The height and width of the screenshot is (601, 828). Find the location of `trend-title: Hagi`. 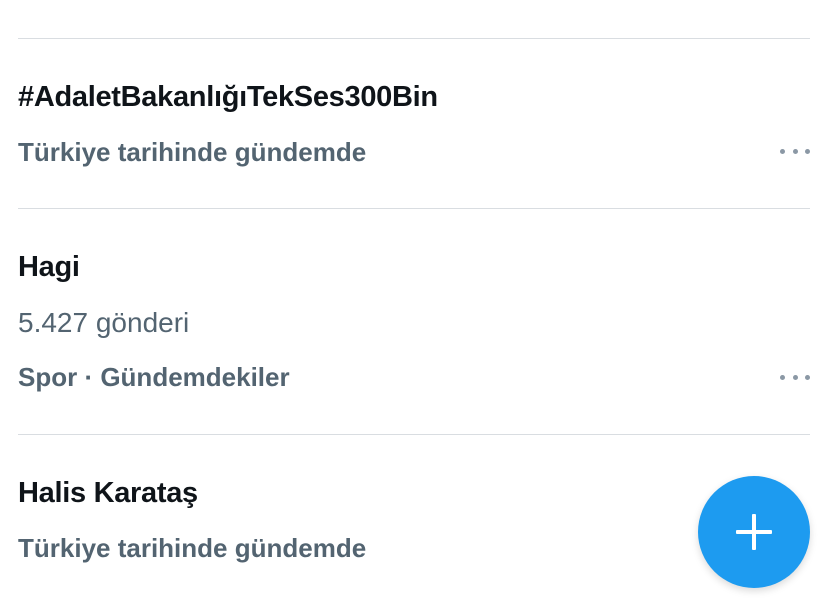

trend-title: Hagi is located at coordinates (49, 267).